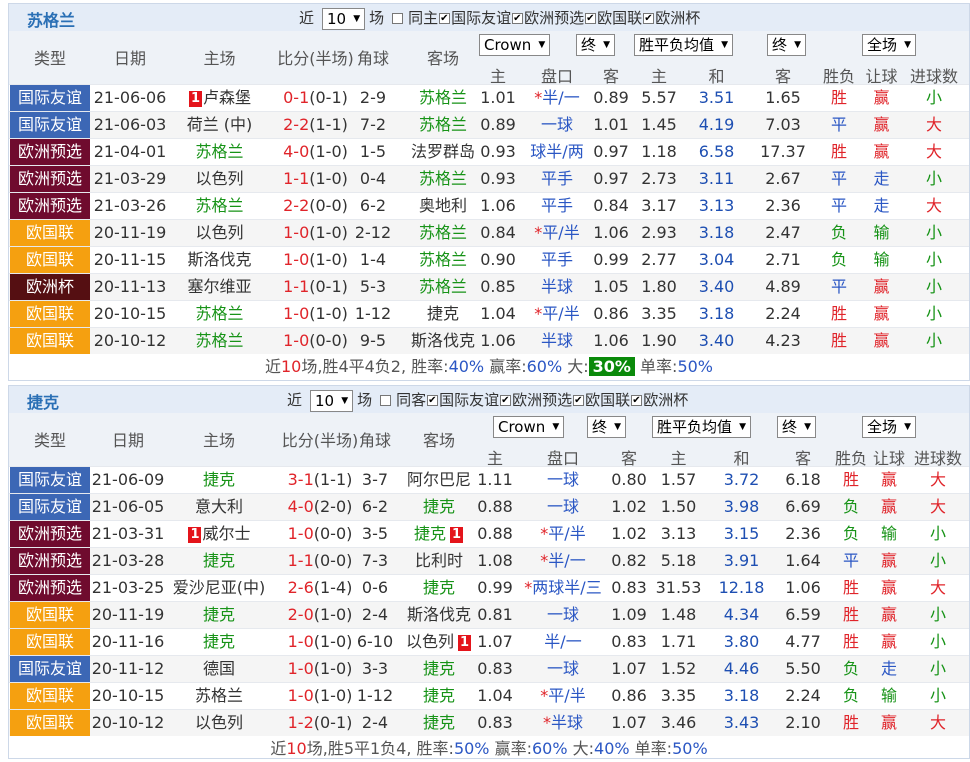  I want to click on match-date: 20-10-12, so click(128, 722).